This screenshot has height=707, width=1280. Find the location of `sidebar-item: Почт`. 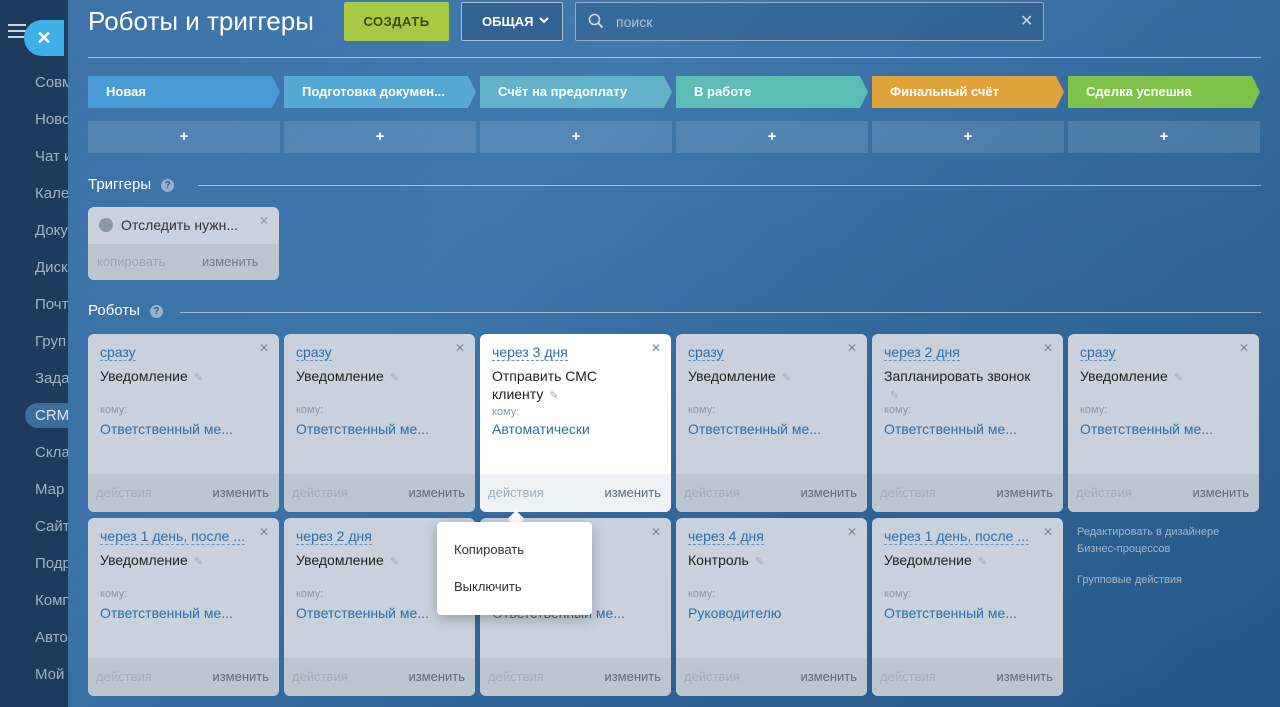

sidebar-item: Почт is located at coordinates (43, 304).